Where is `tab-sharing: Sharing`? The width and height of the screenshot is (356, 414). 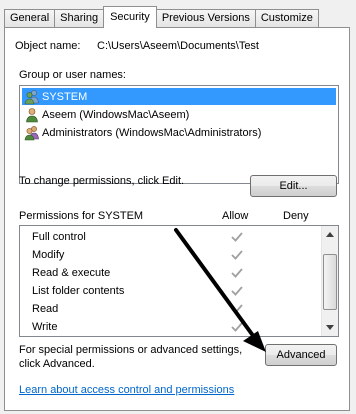
tab-sharing: Sharing is located at coordinates (79, 18).